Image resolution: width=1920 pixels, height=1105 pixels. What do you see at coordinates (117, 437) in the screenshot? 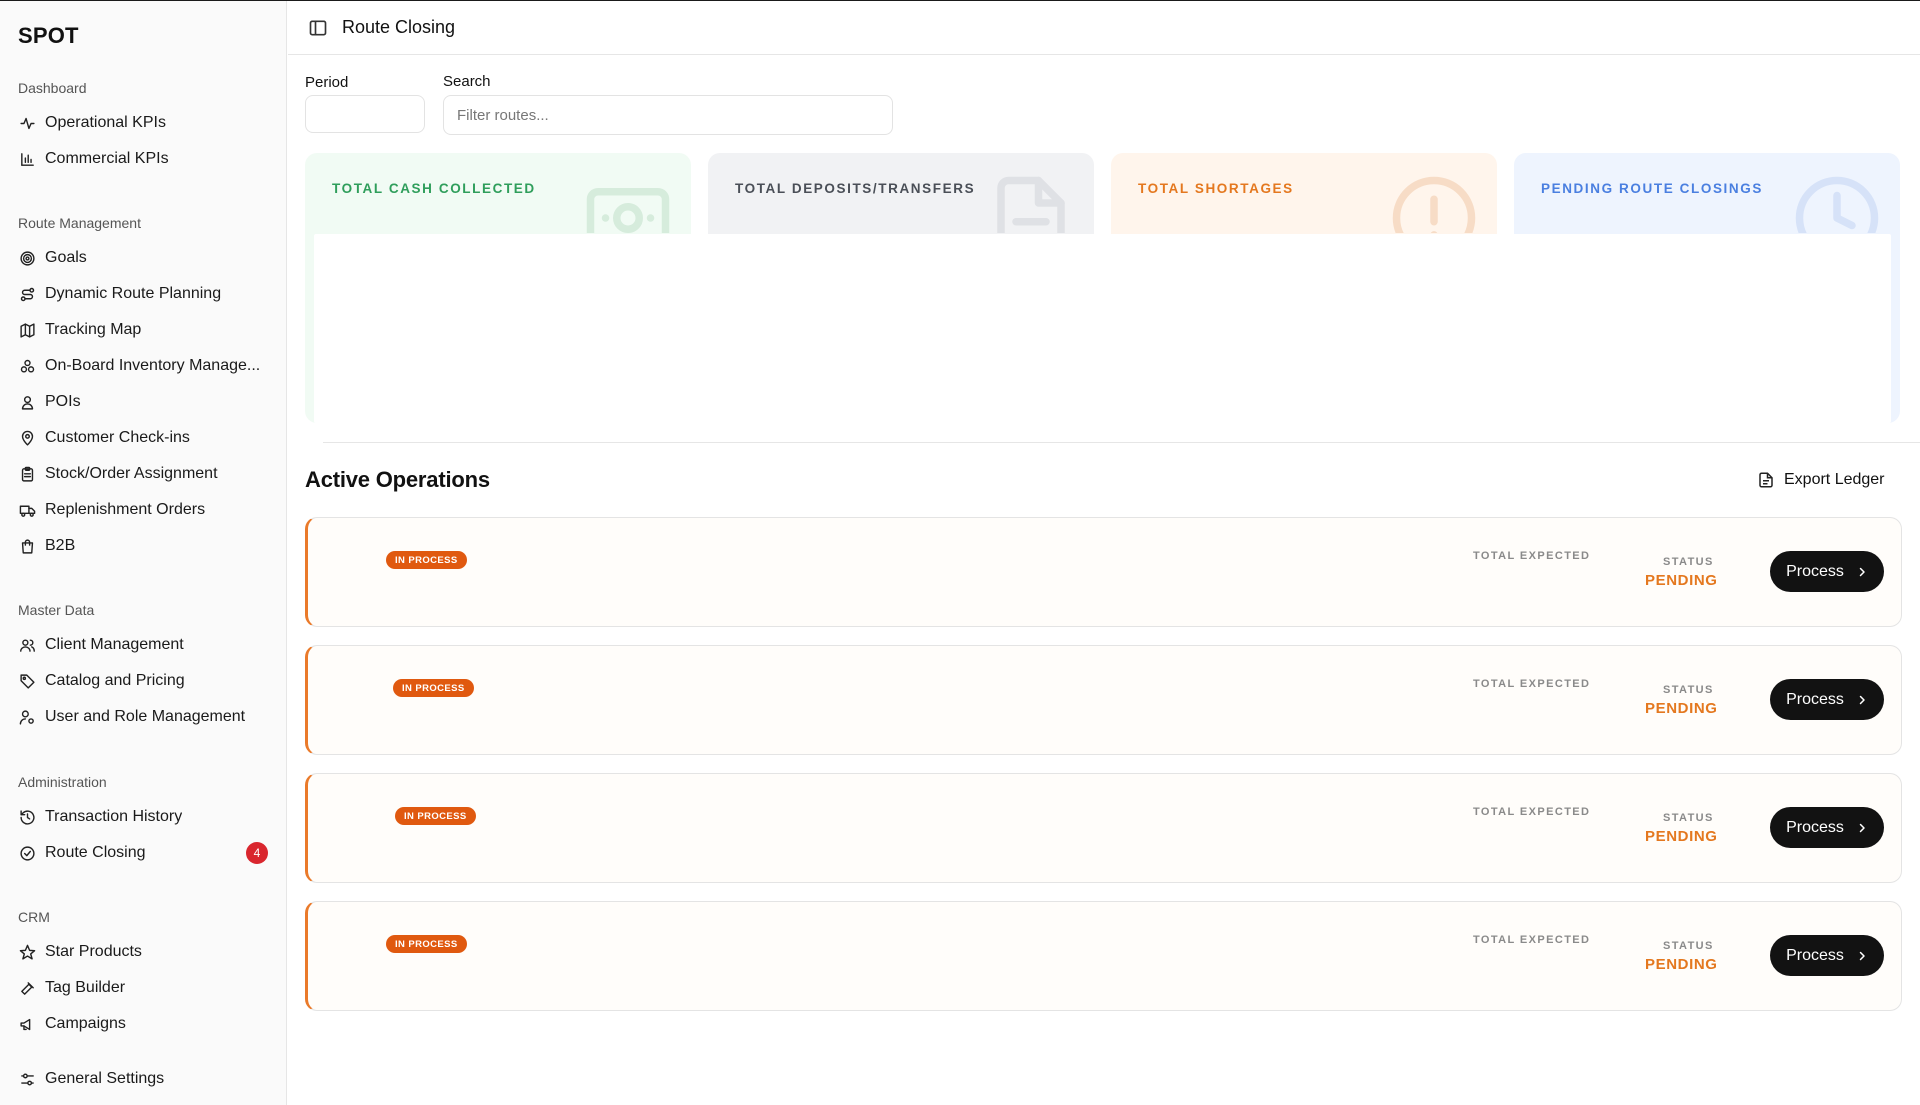
I see `sidebar-item-label: Customer Check-ins` at bounding box center [117, 437].